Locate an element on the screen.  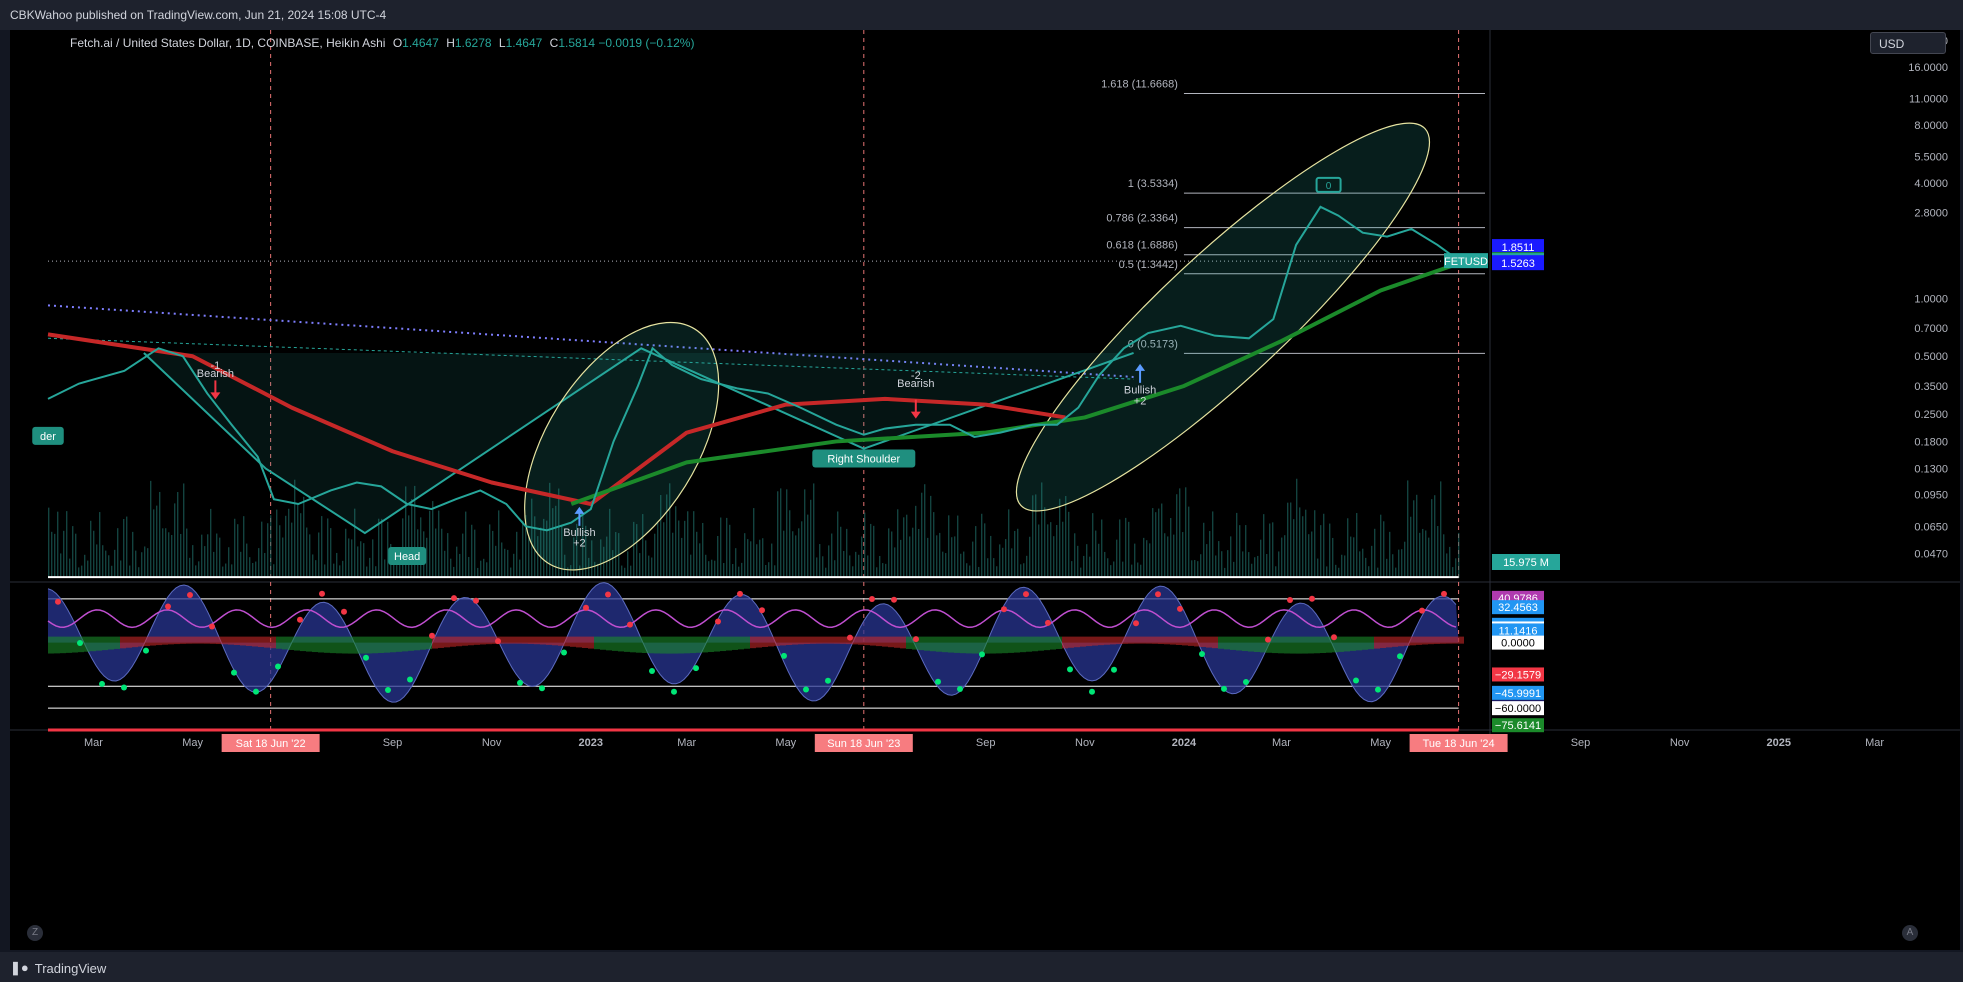
price-tick-label: 0.0650 is located at coordinates (1931, 527).